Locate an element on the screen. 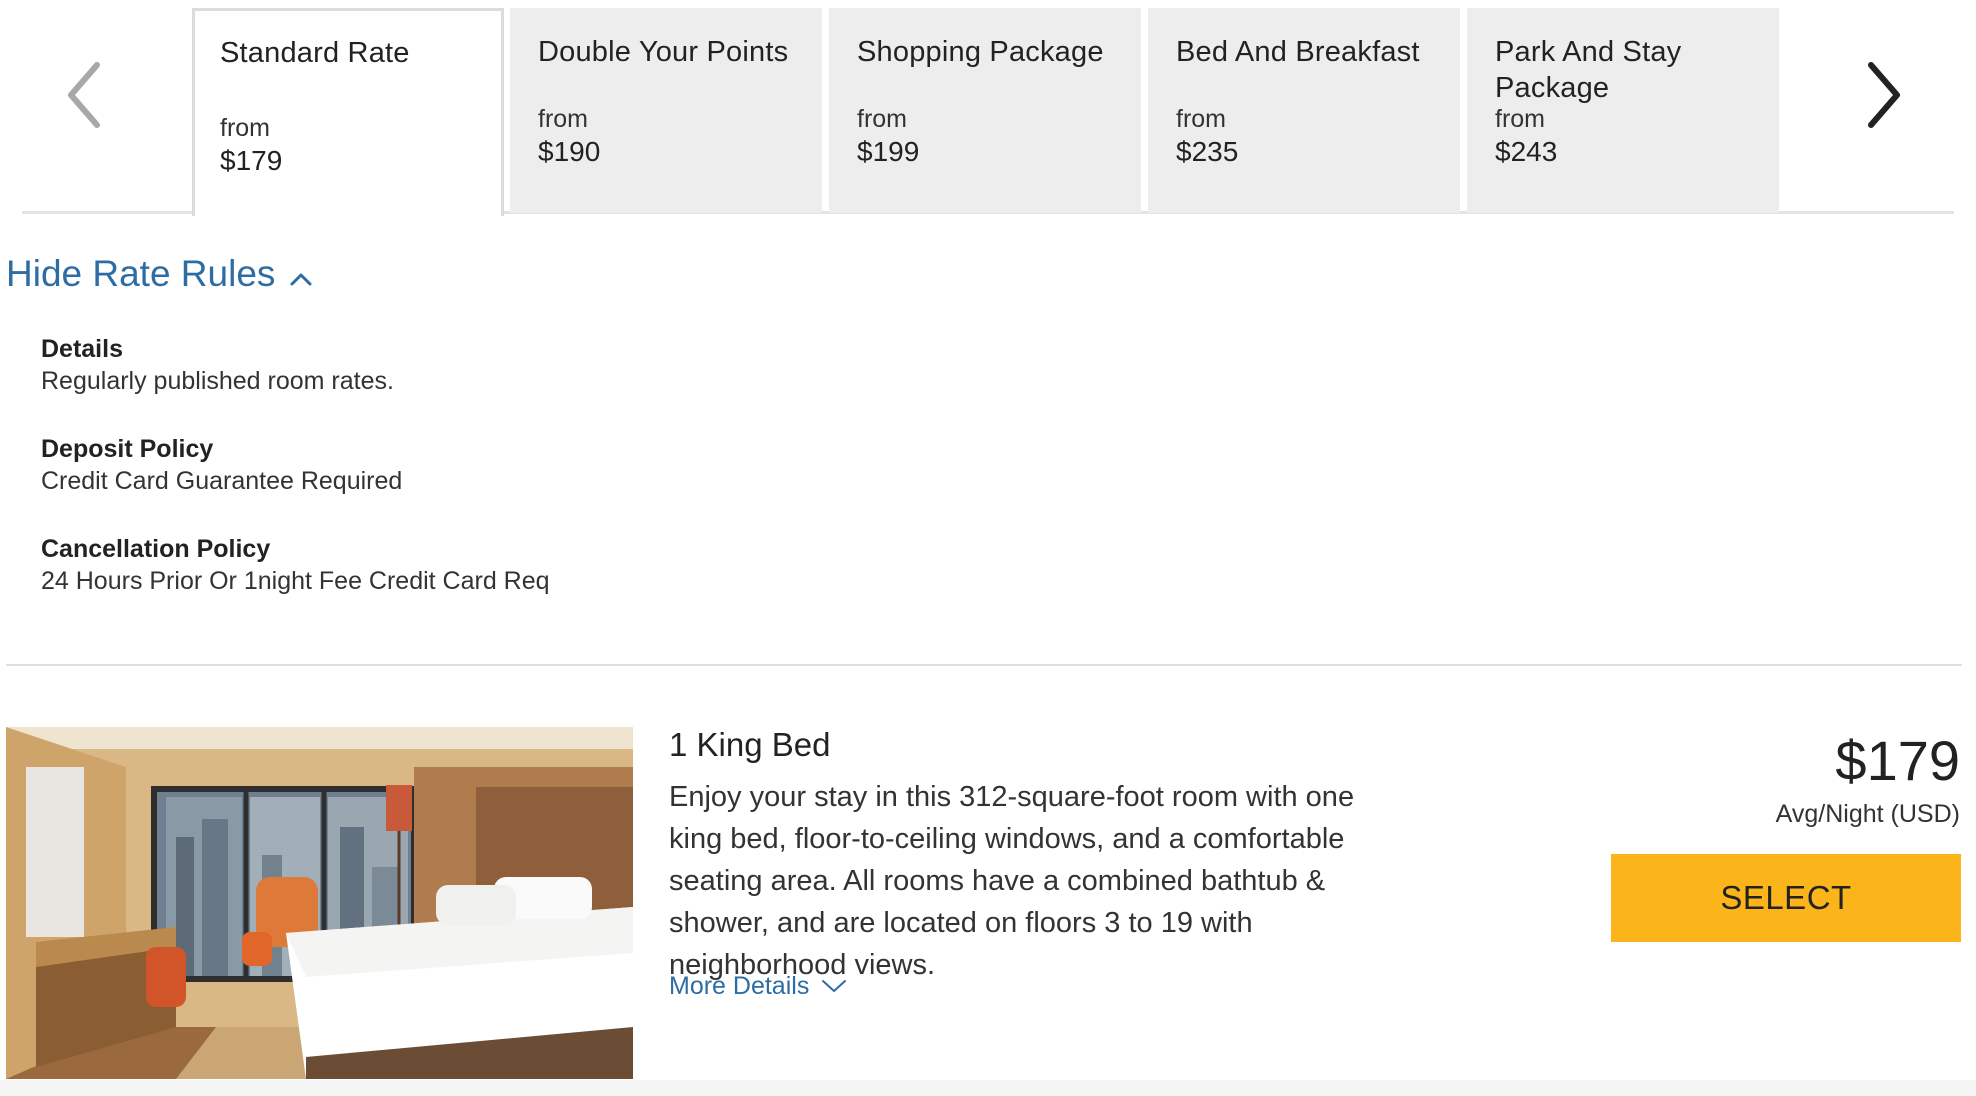  hide-rate-rules-toggle: Hide Rate Rules is located at coordinates (159, 274).